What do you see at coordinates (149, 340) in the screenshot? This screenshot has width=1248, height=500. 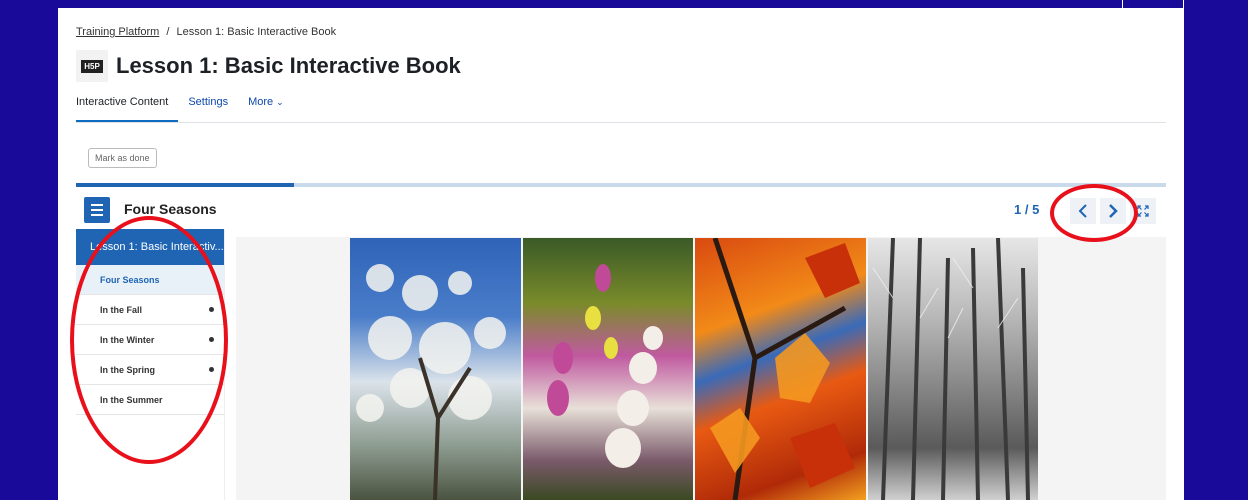 I see `annotation-circle-sidebar` at bounding box center [149, 340].